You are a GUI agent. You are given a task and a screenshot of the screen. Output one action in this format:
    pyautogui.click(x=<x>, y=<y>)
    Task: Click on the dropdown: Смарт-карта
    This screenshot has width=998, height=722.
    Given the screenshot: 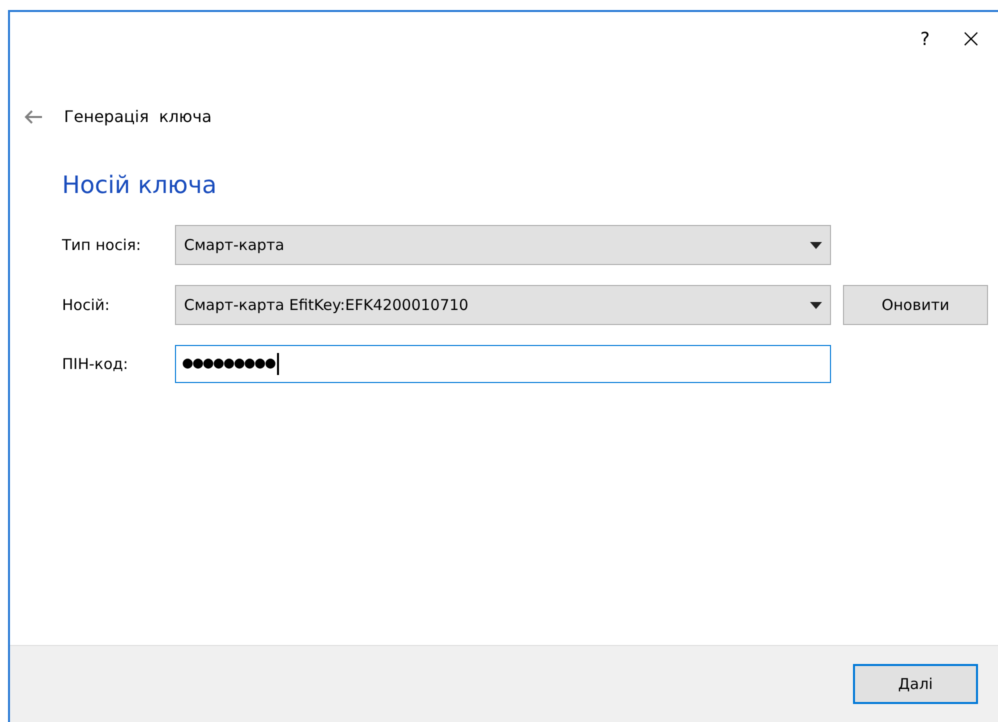 What is the action you would take?
    pyautogui.click(x=503, y=245)
    